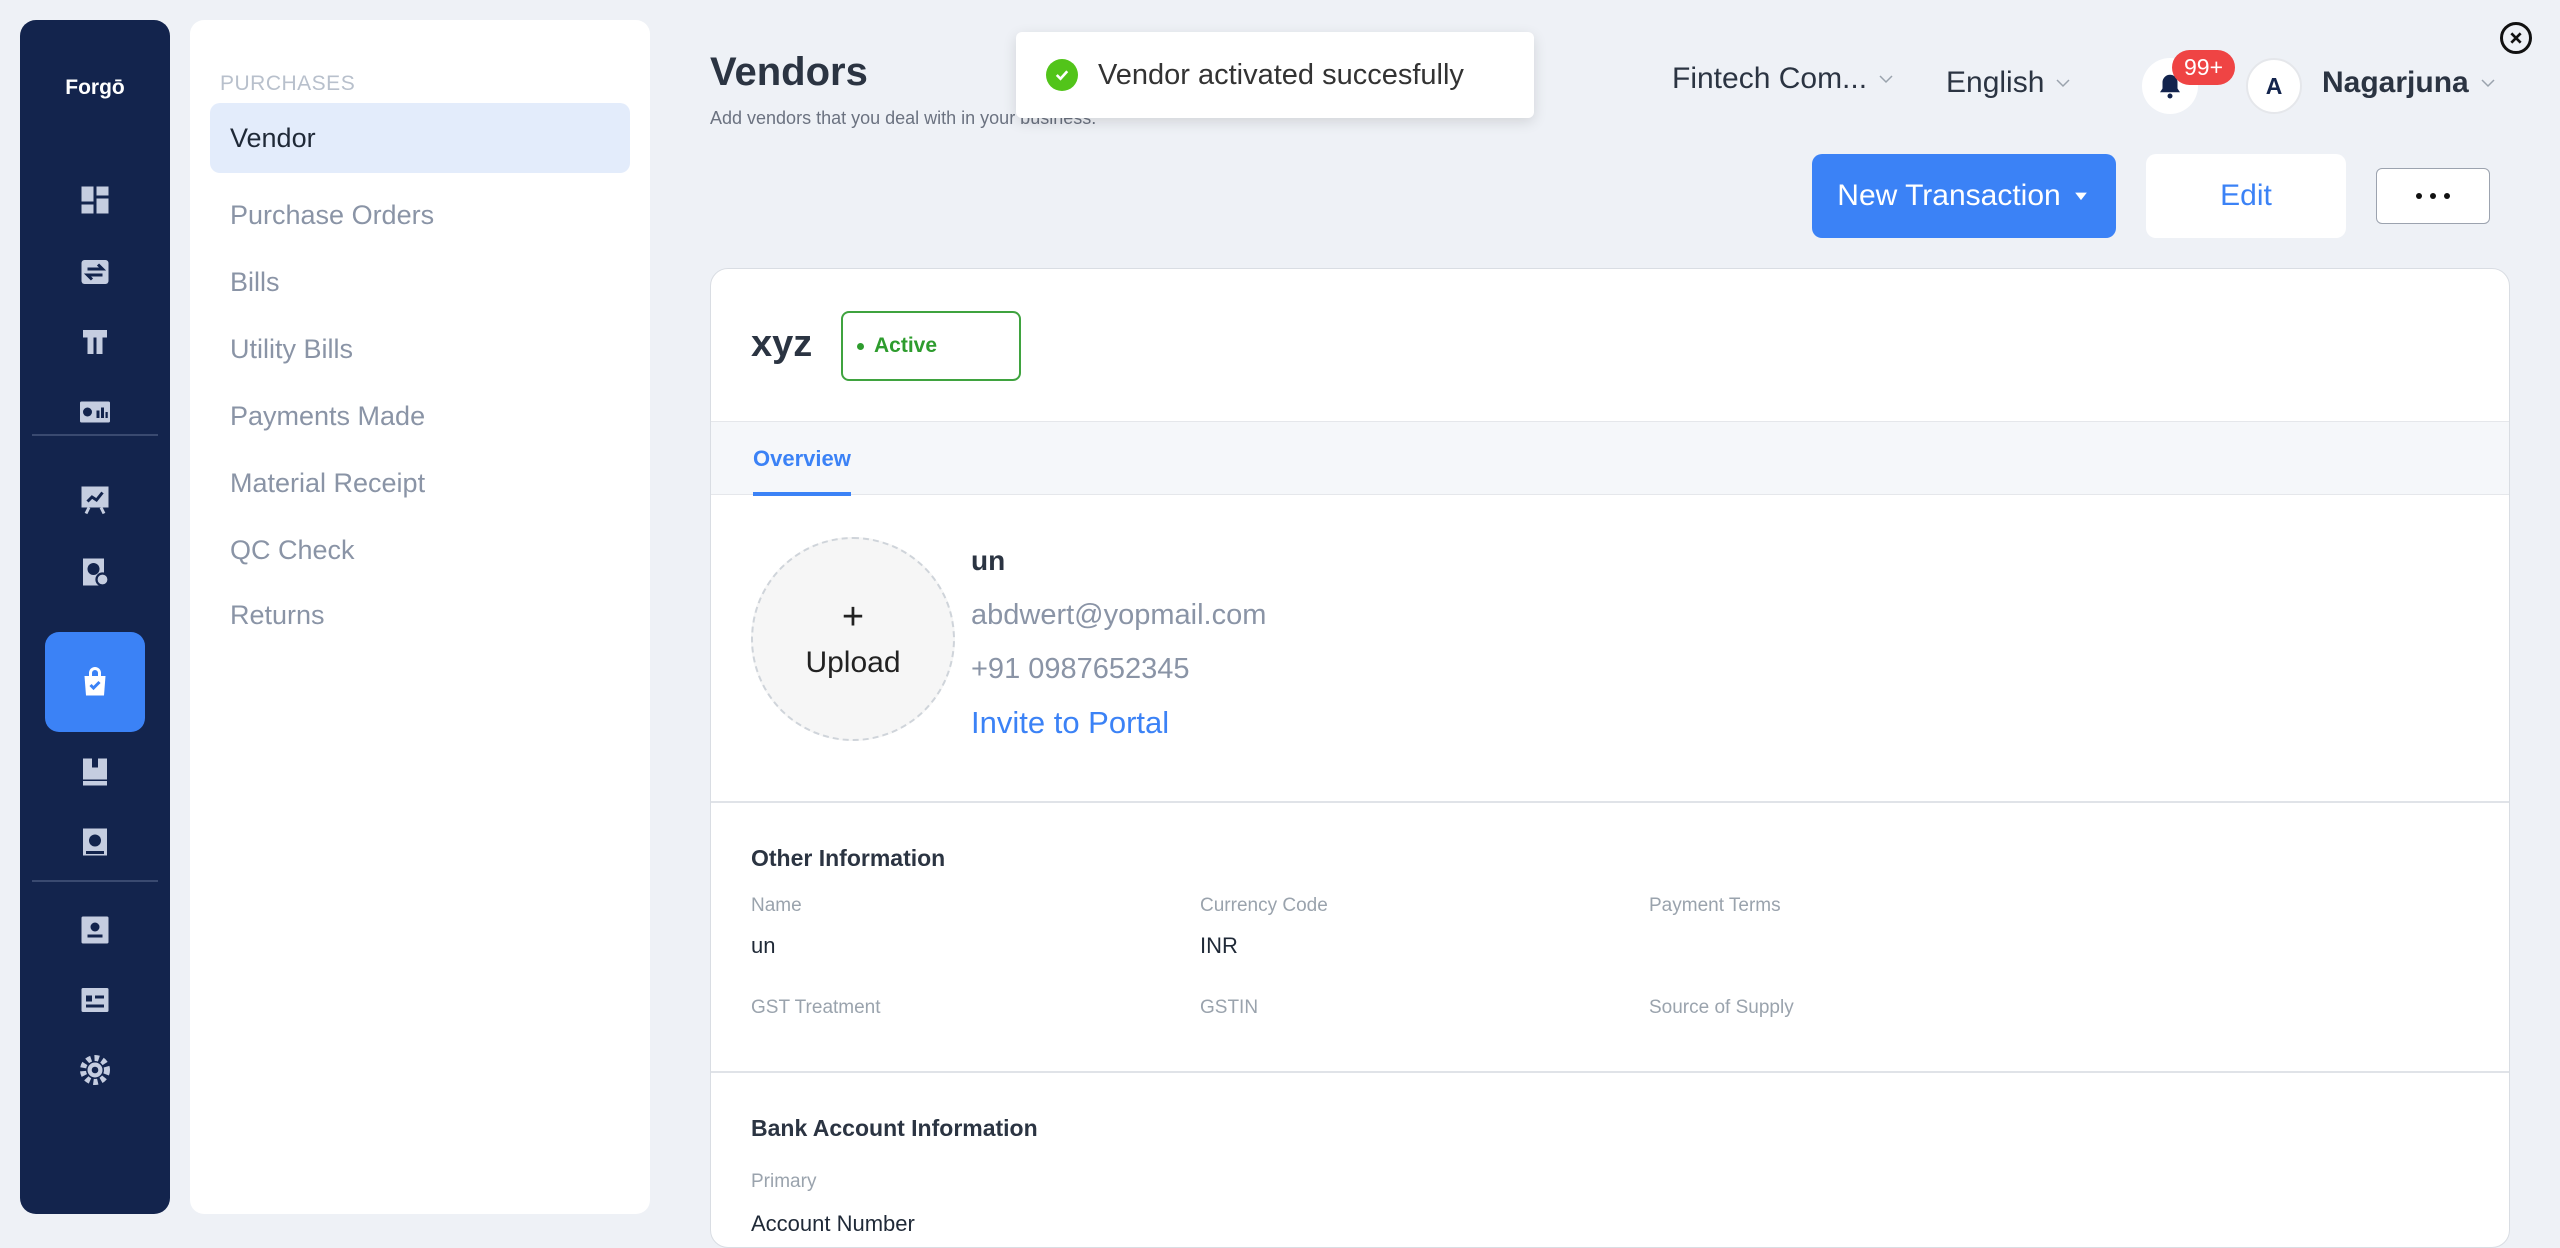 This screenshot has width=2560, height=1248. What do you see at coordinates (2080, 196) in the screenshot?
I see `caret-down-icon` at bounding box center [2080, 196].